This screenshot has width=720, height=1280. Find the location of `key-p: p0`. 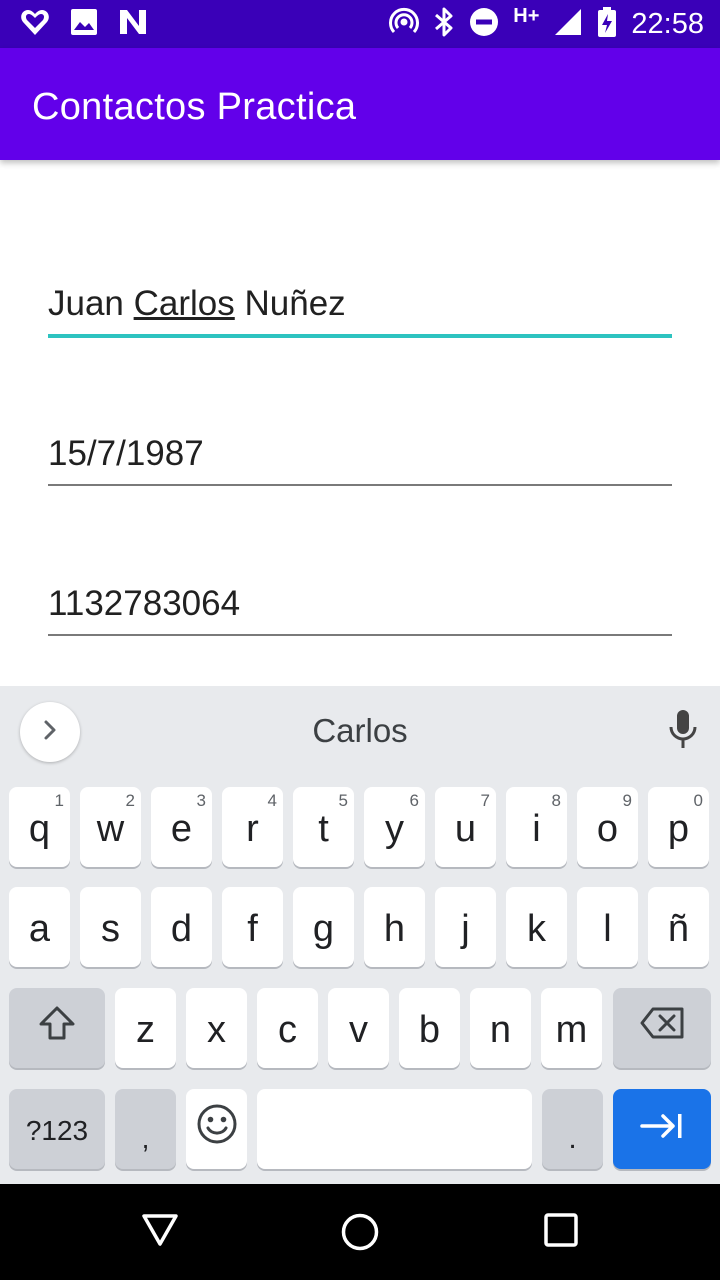

key-p: p0 is located at coordinates (678, 827).